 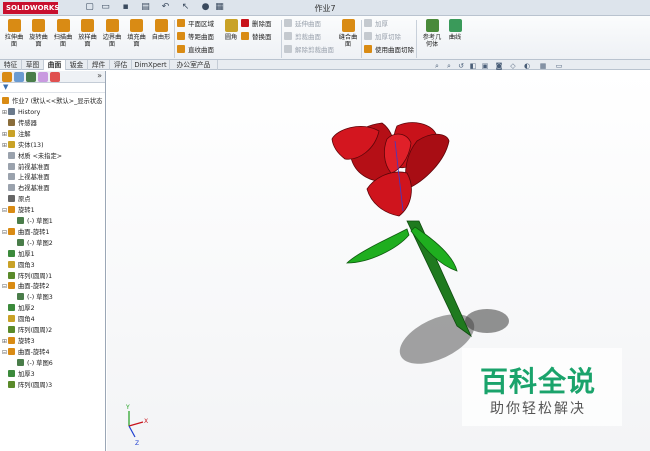 I want to click on display-style-icon: ◙, so click(x=499, y=66).